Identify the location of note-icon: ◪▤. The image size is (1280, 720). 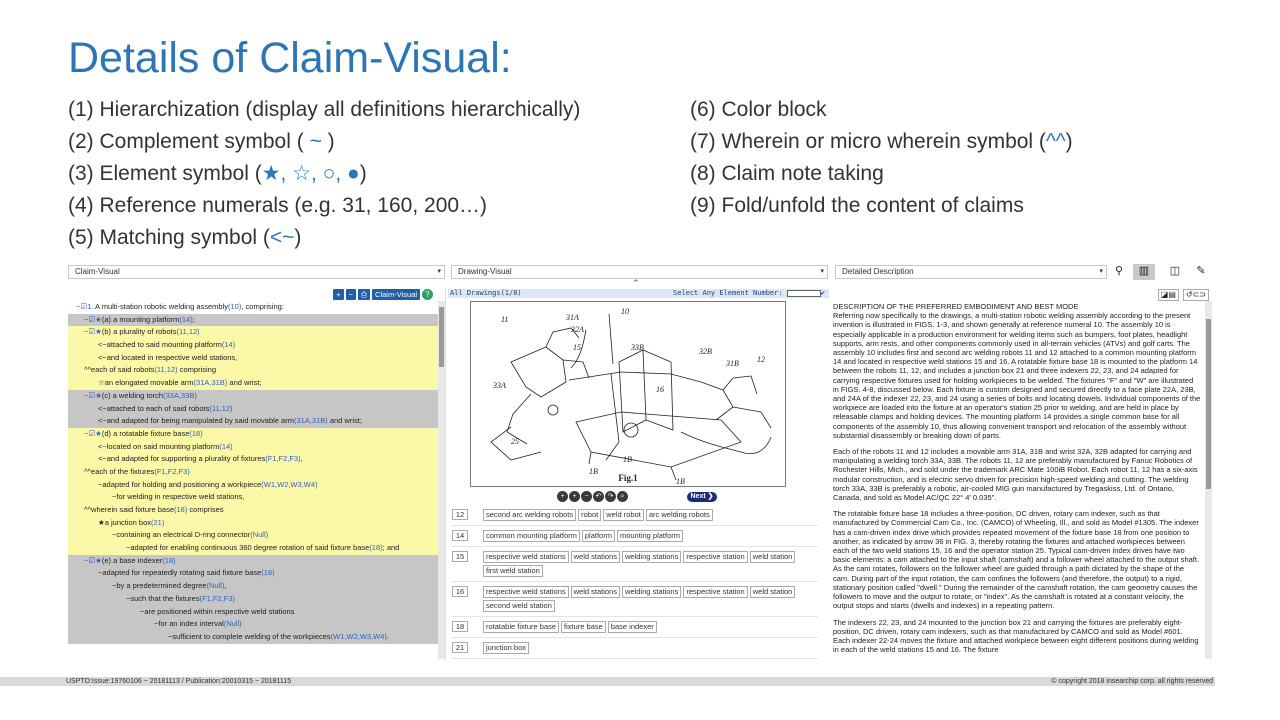
(1168, 295).